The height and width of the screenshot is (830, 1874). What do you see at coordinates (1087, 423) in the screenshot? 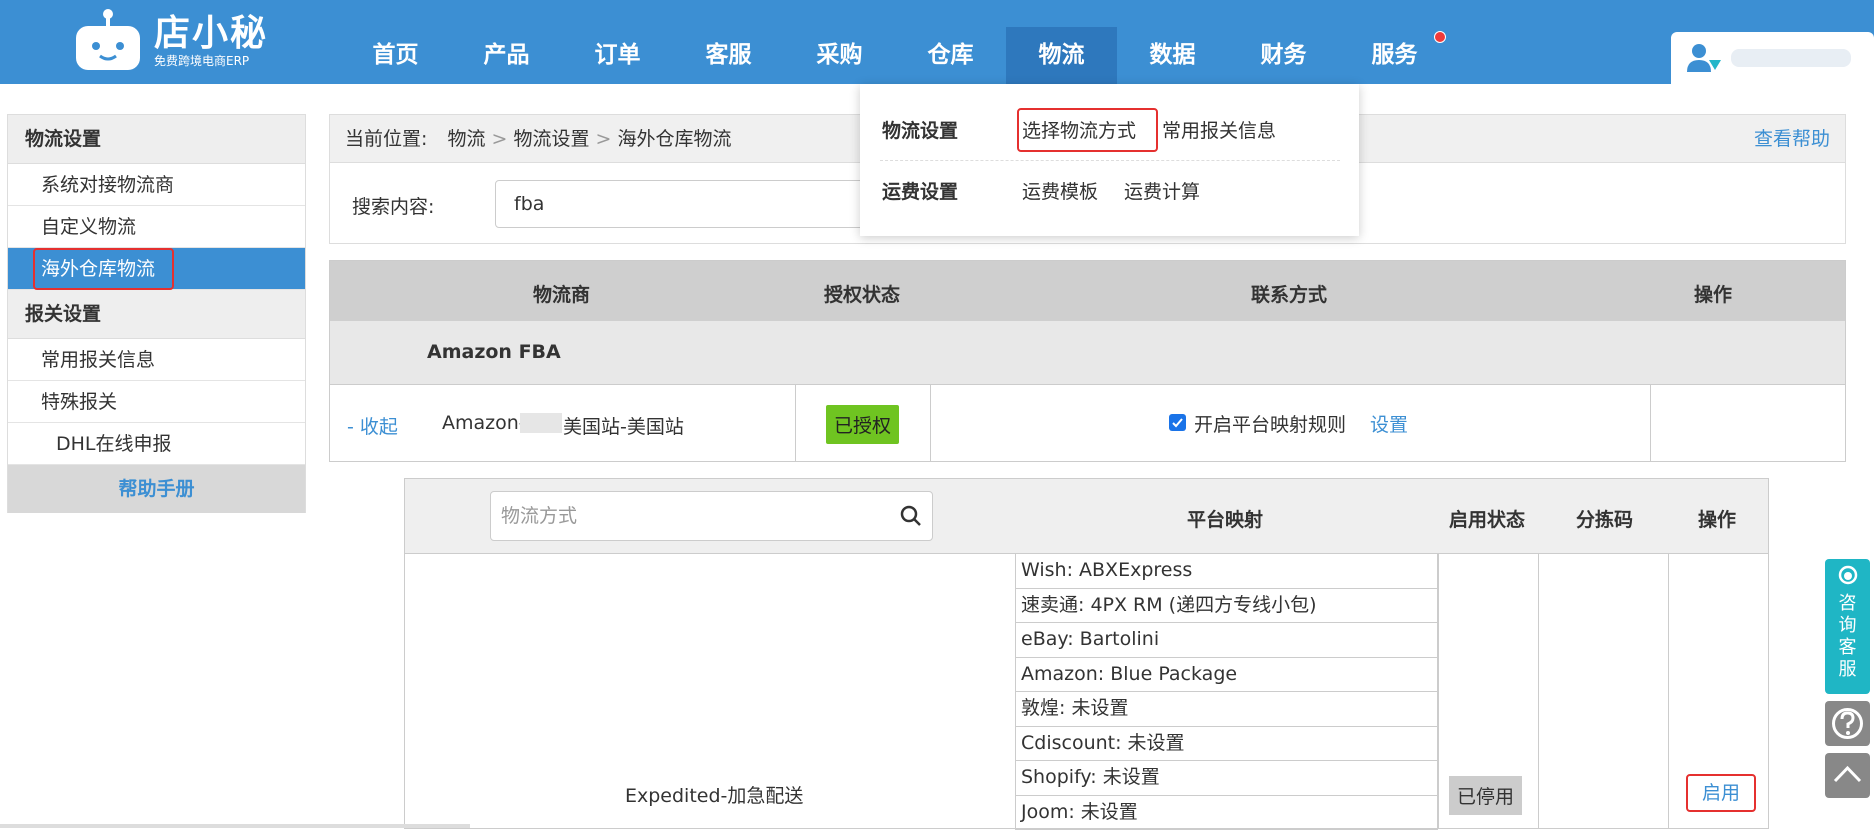
I see `carrier-row: - 收起 Amazon- 美国站-美国站 已授权 开启平台映射规则 设置` at bounding box center [1087, 423].